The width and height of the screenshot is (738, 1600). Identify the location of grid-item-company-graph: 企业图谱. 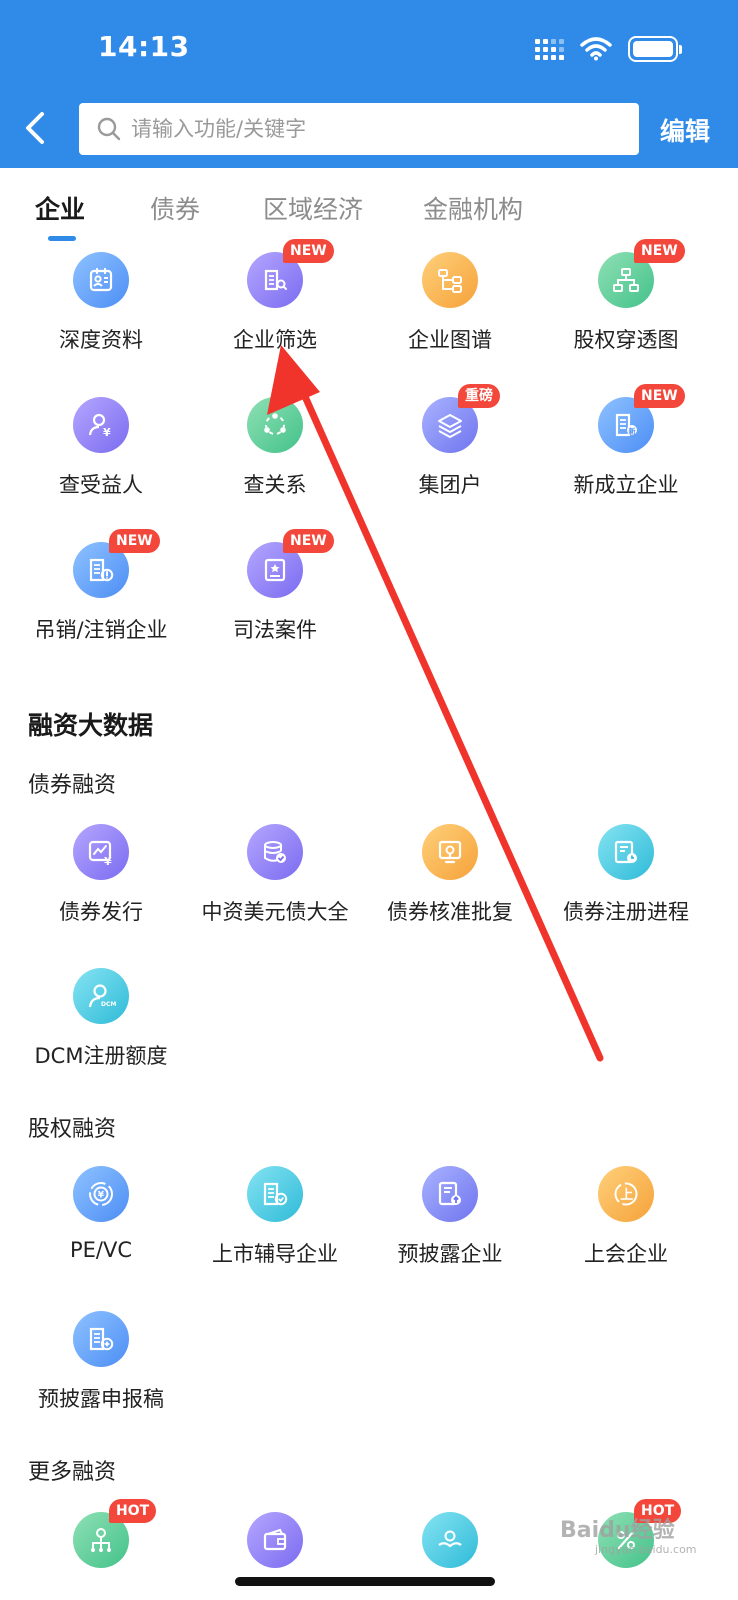
(450, 307).